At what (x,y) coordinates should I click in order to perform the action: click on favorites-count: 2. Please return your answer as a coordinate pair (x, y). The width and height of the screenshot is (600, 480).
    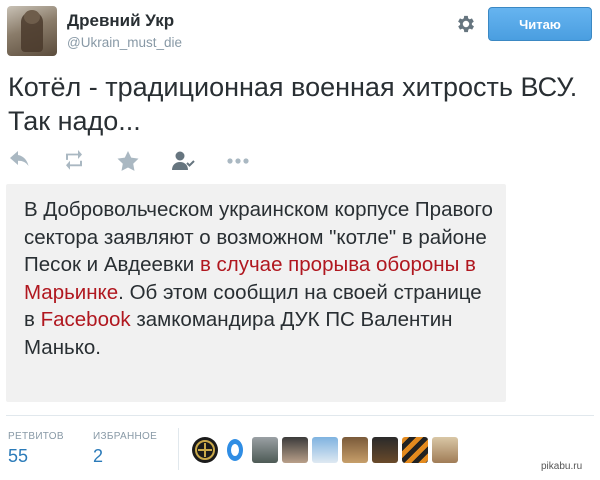
    Looking at the image, I should click on (98, 456).